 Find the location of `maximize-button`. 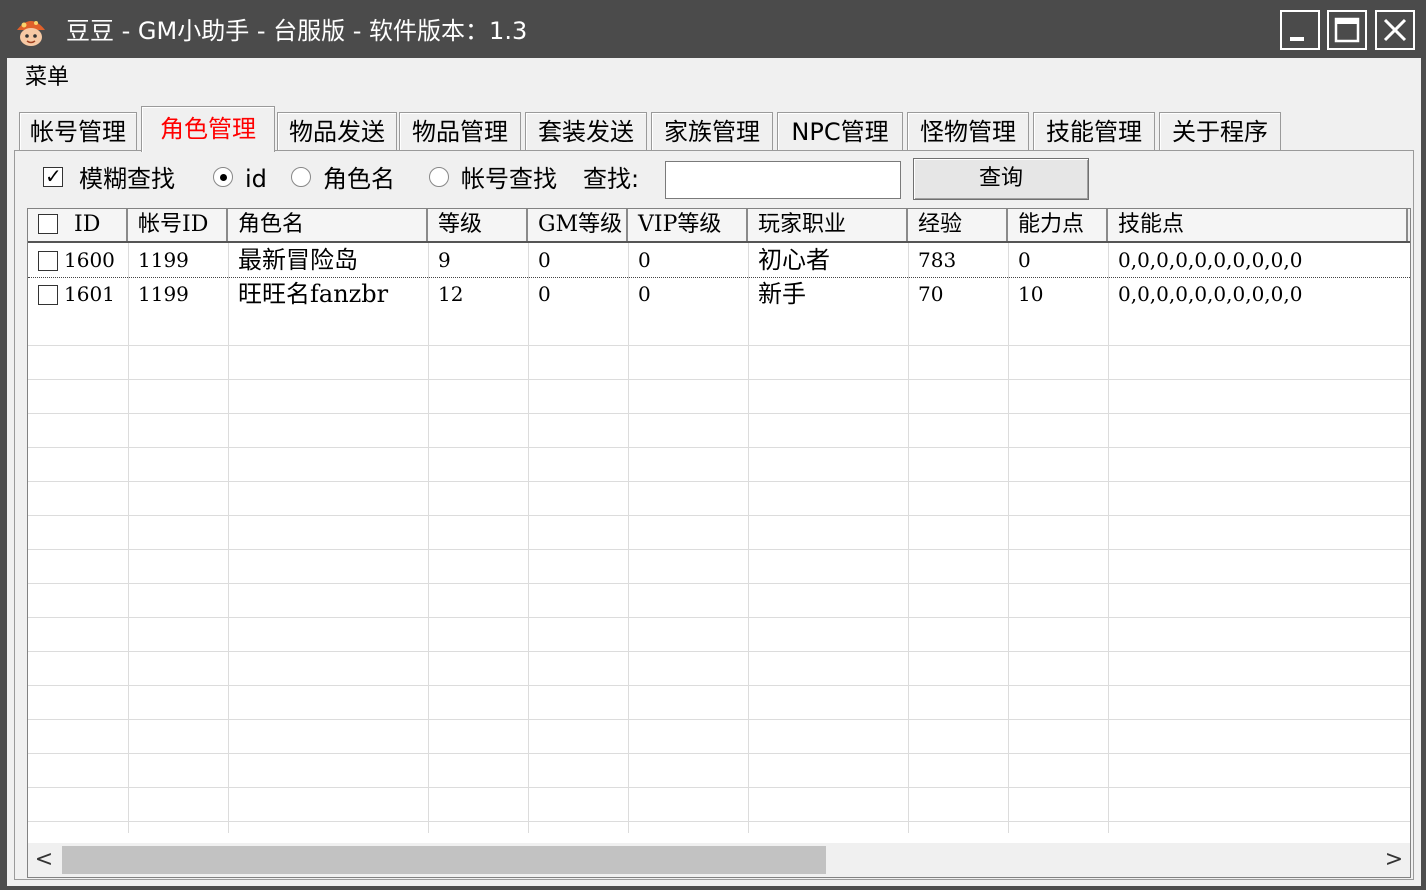

maximize-button is located at coordinates (1347, 30).